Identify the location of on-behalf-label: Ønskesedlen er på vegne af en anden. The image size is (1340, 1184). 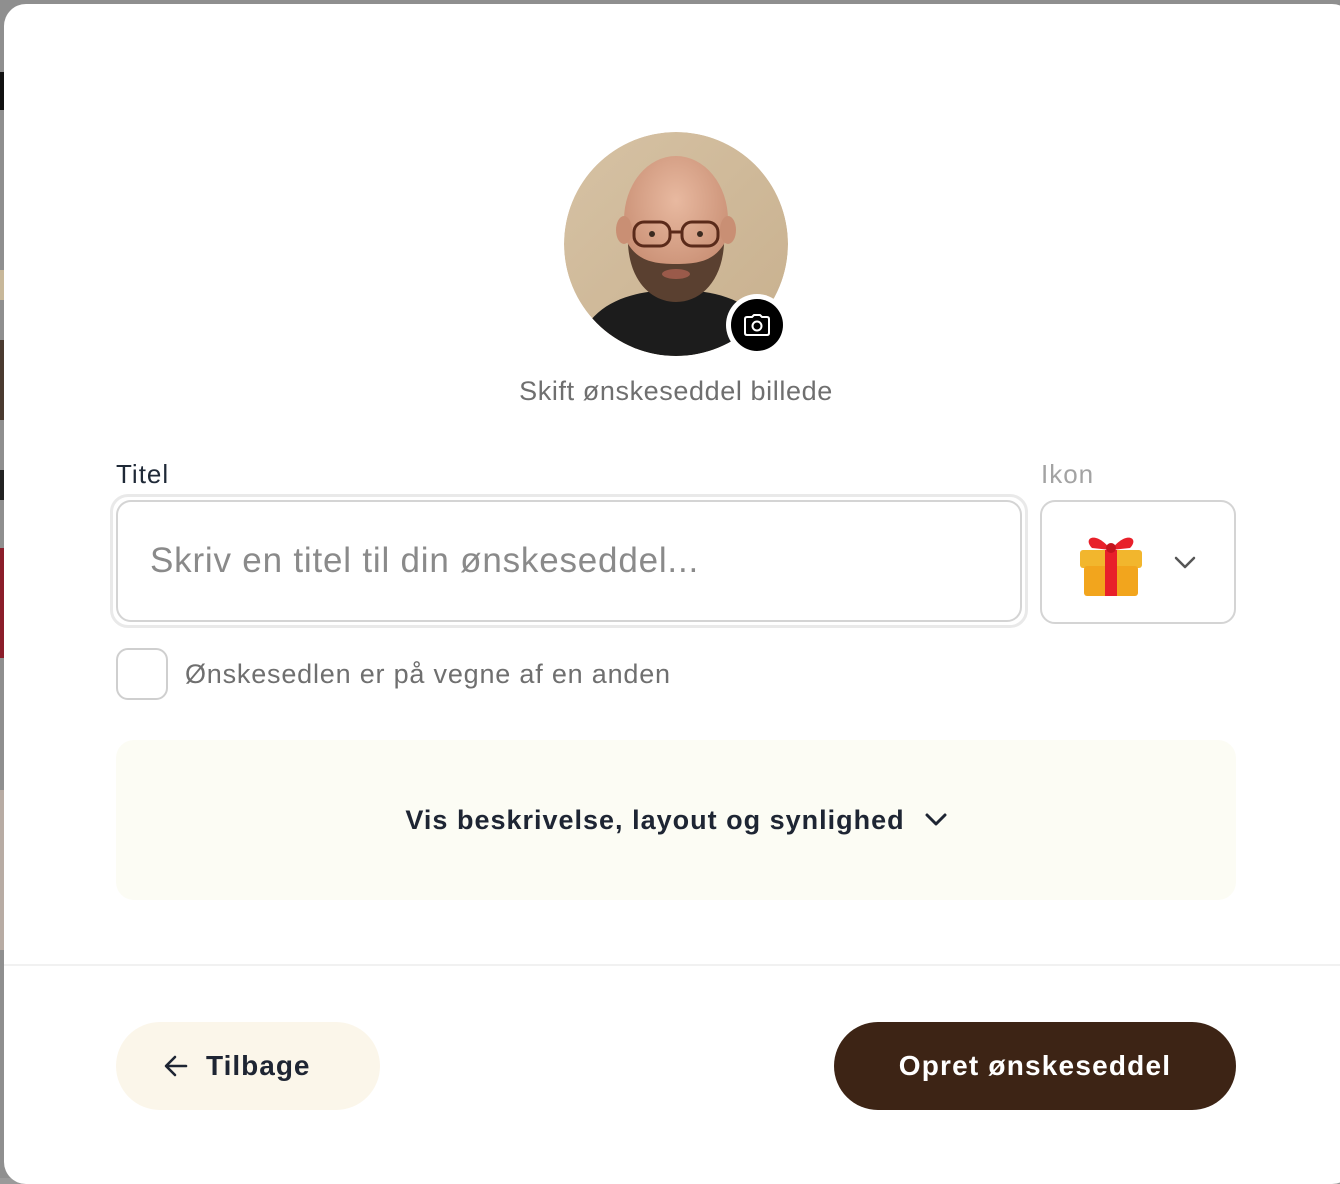
(428, 674).